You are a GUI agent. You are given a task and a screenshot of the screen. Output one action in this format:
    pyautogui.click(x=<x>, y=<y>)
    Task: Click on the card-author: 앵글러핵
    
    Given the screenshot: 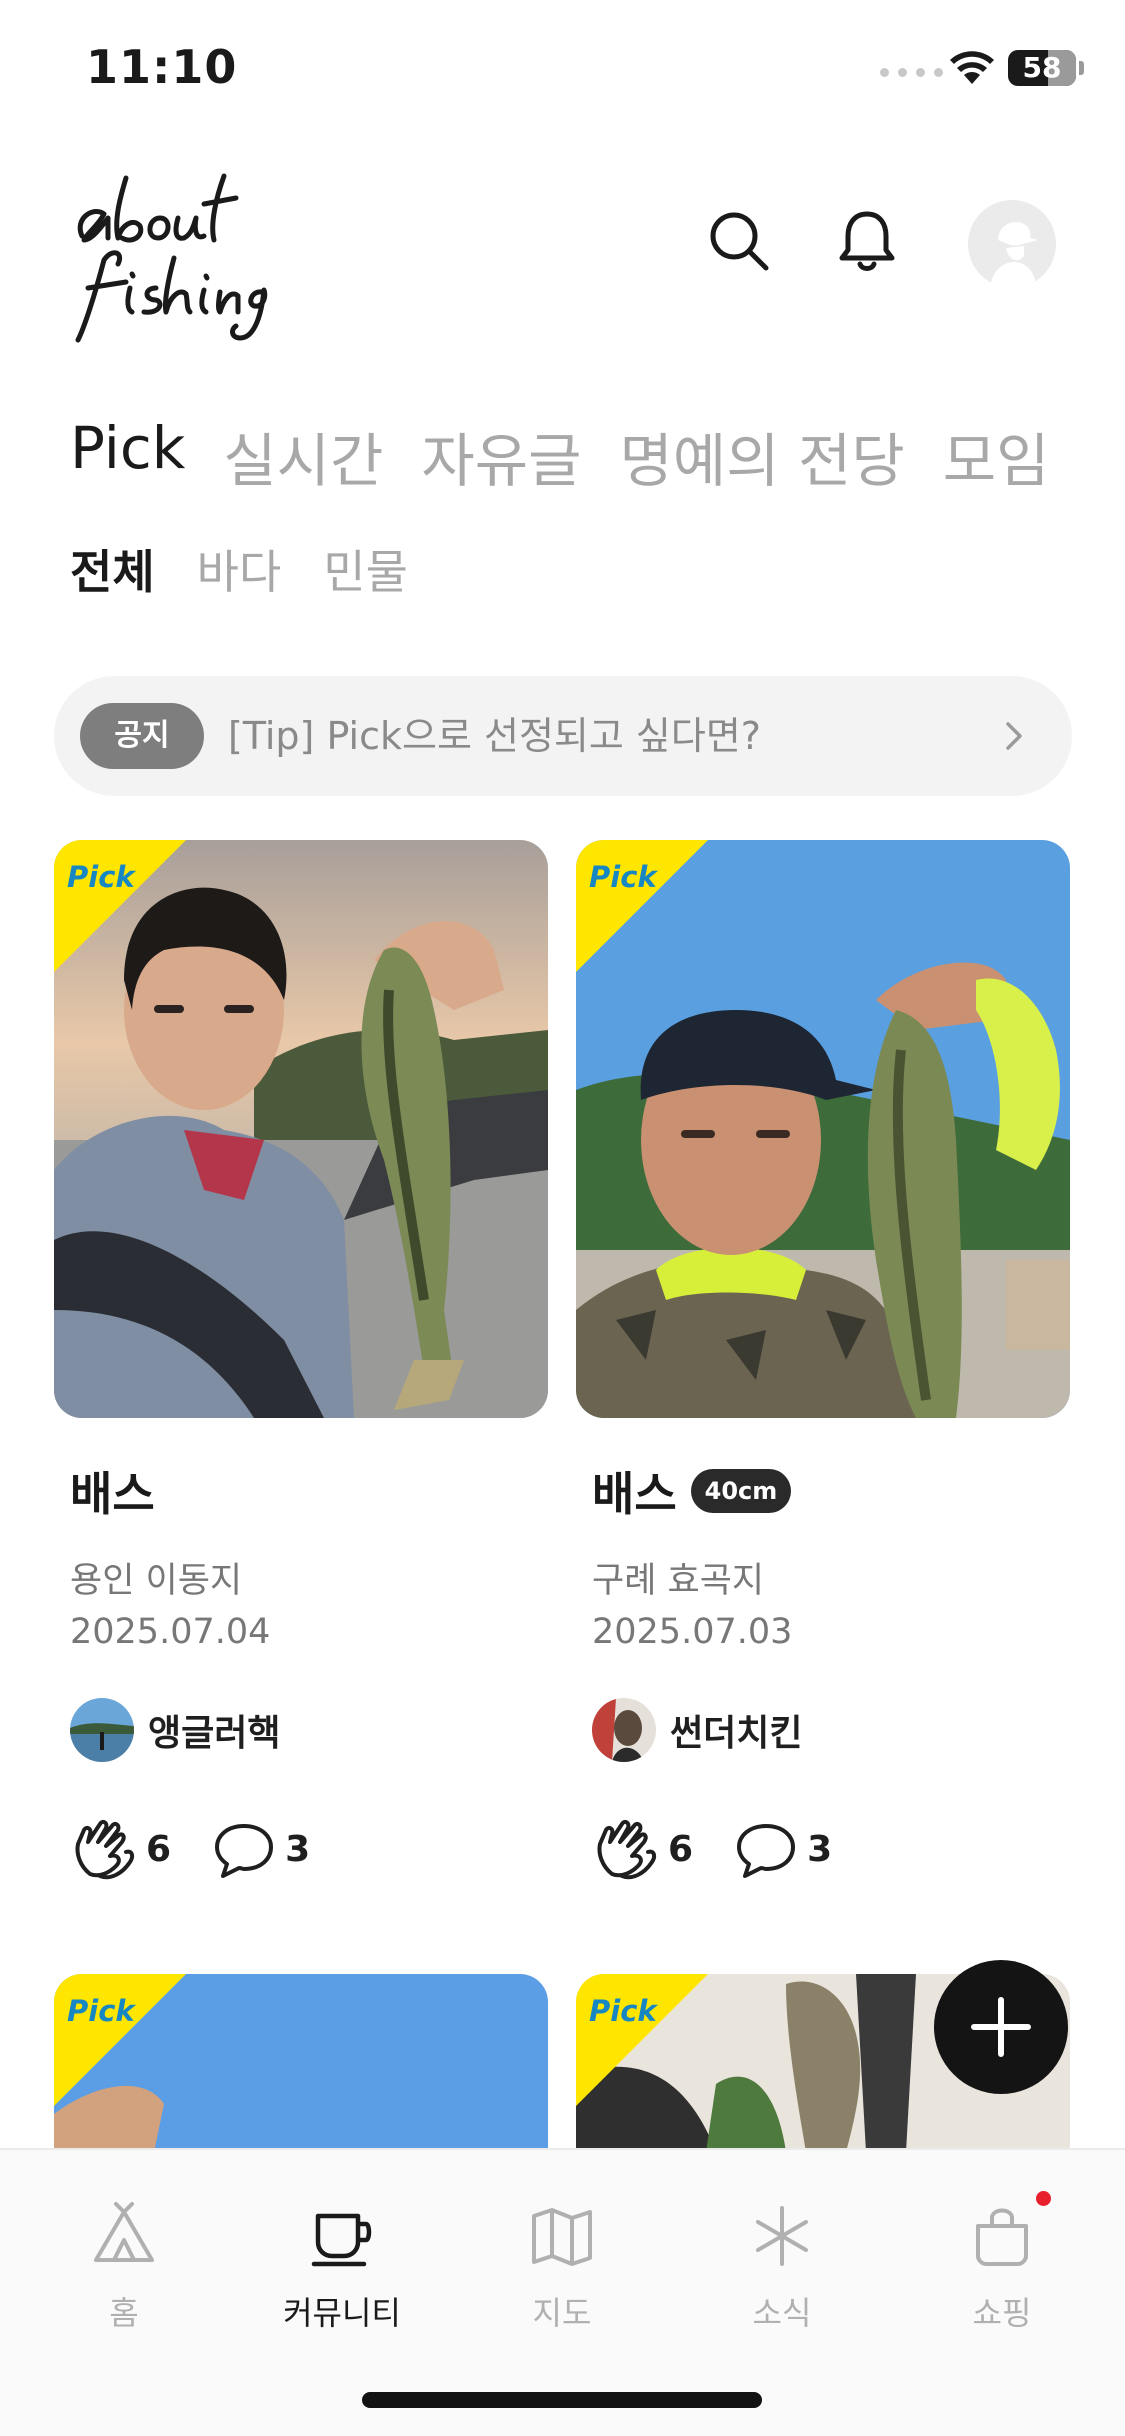 What is the action you would take?
    pyautogui.click(x=175, y=1730)
    